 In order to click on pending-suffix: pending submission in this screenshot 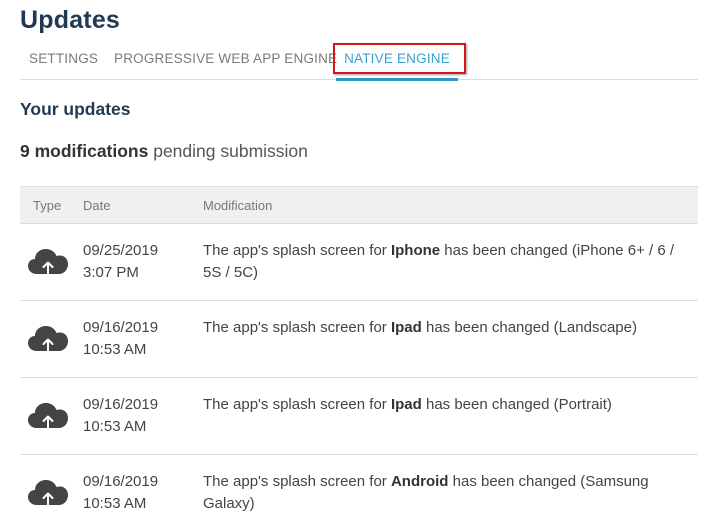, I will do `click(228, 151)`.